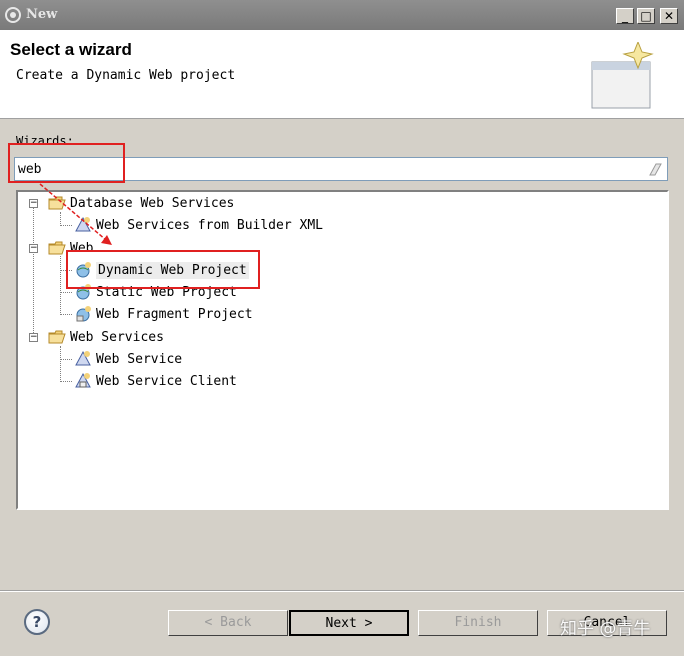 The width and height of the screenshot is (684, 656). I want to click on tree-group-web-services: Web Services, so click(106, 337).